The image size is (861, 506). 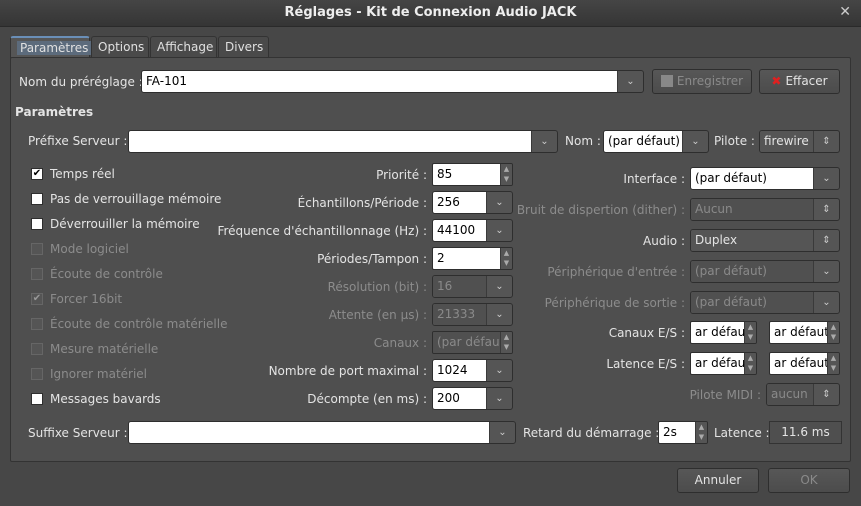 I want to click on tab-parametres: Paramètres, so click(x=51, y=47).